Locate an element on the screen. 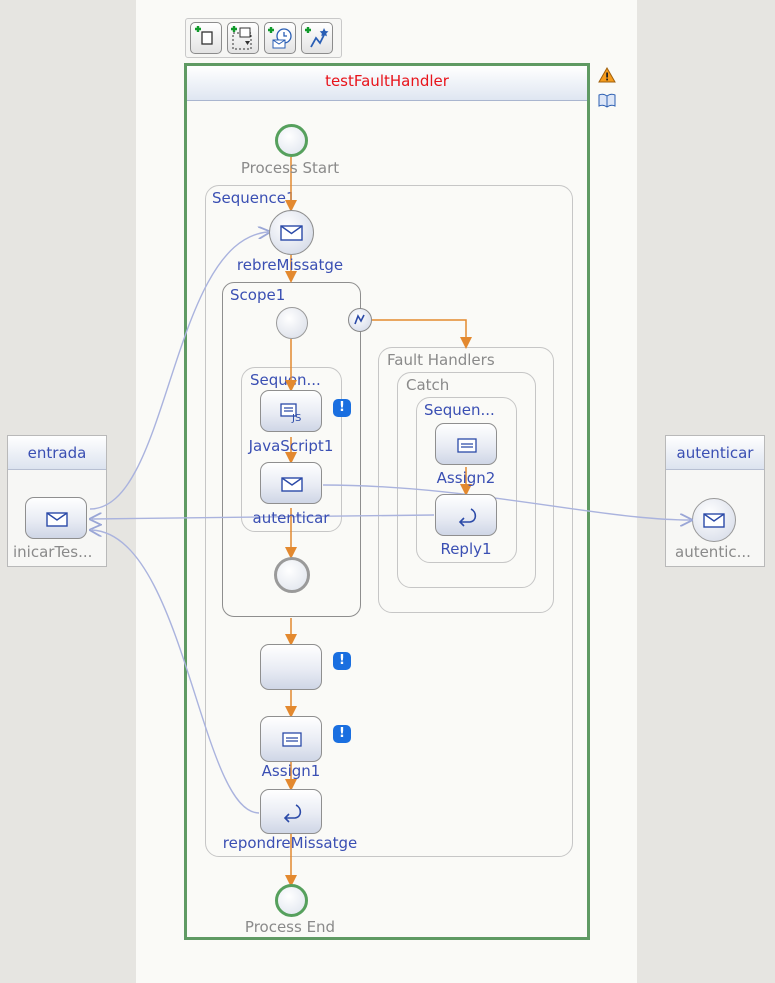 The width and height of the screenshot is (775, 983). reply1-activity is located at coordinates (466, 515).